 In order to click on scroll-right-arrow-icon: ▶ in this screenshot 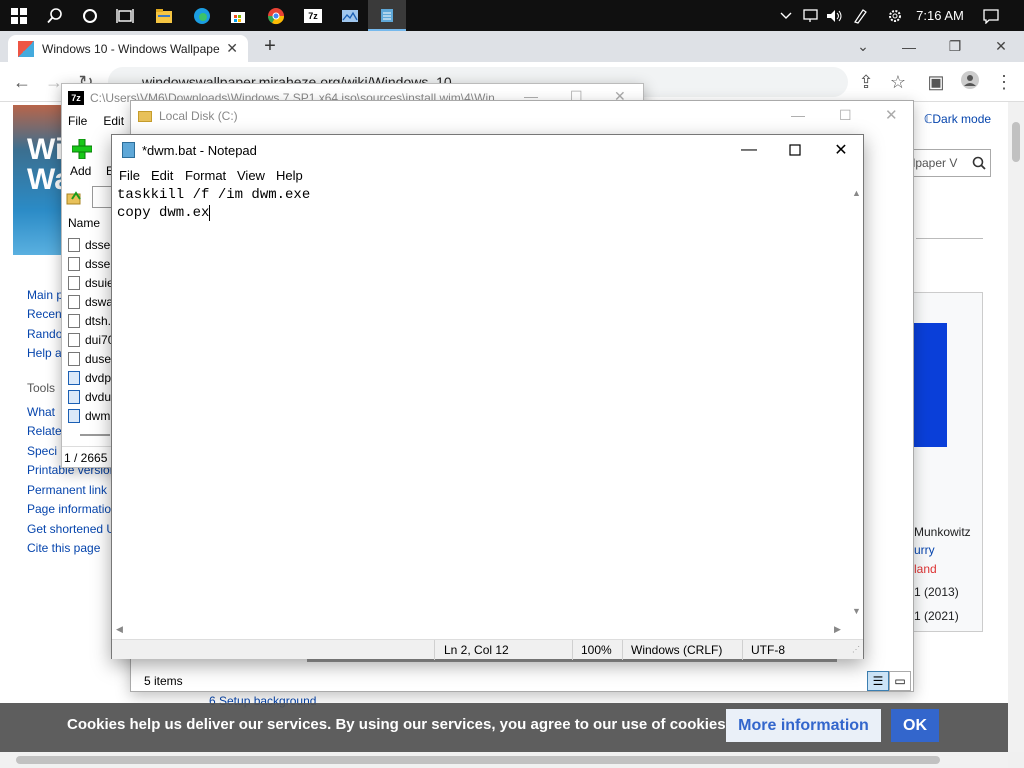, I will do `click(837, 629)`.